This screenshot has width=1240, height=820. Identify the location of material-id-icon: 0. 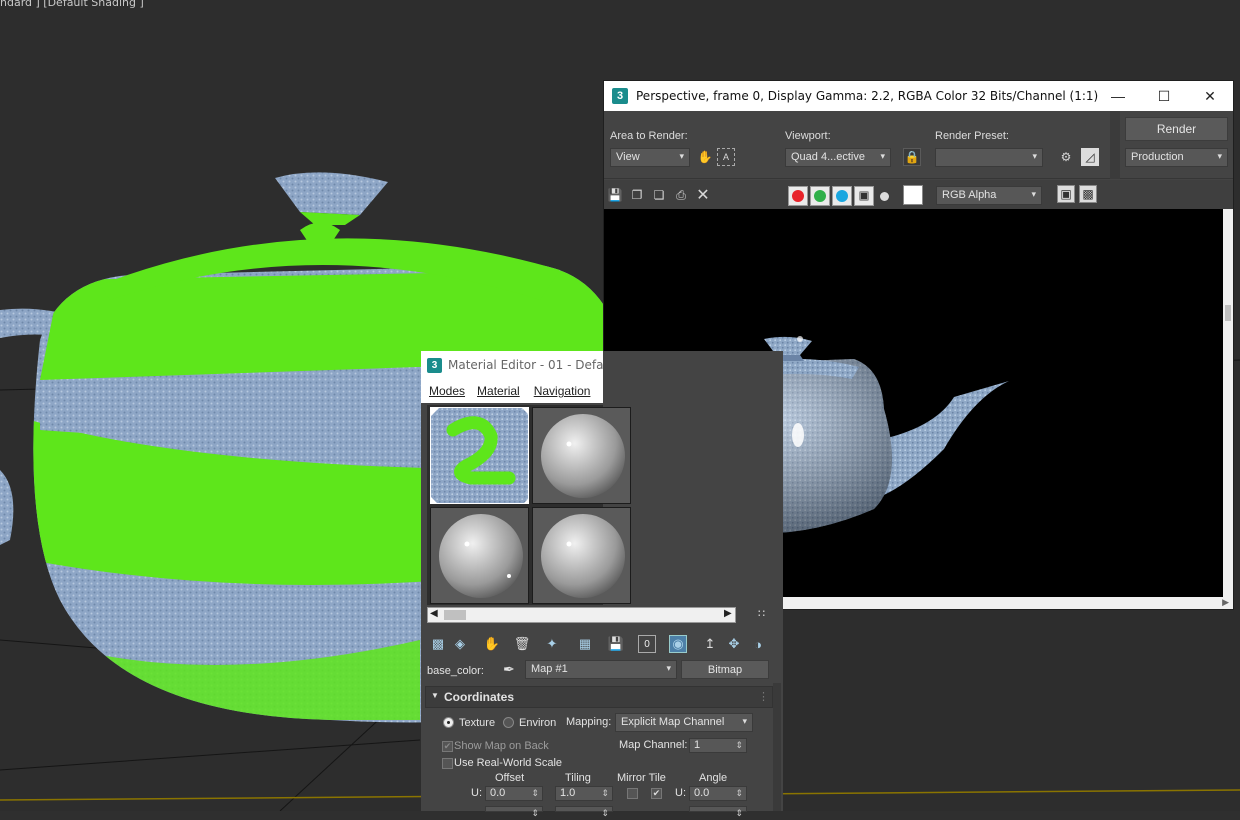
(647, 644).